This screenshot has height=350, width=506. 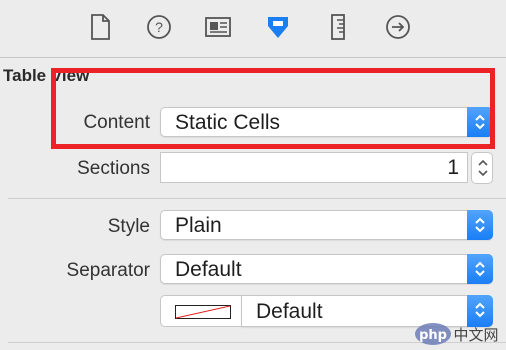 What do you see at coordinates (218, 27) in the screenshot?
I see `identity-icon` at bounding box center [218, 27].